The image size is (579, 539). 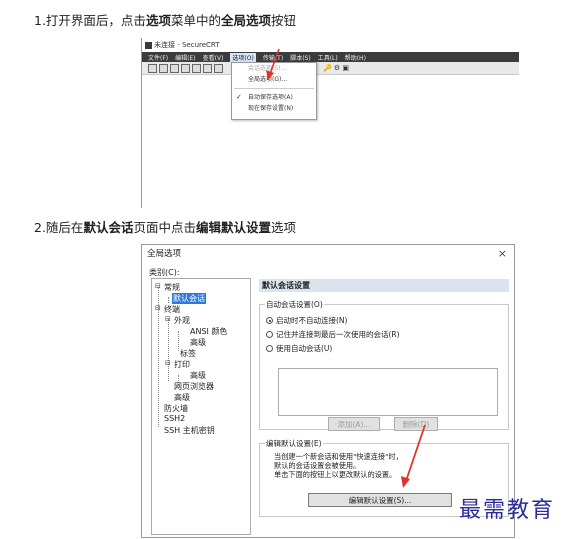 I want to click on category-label: 类别(C):, so click(x=164, y=272).